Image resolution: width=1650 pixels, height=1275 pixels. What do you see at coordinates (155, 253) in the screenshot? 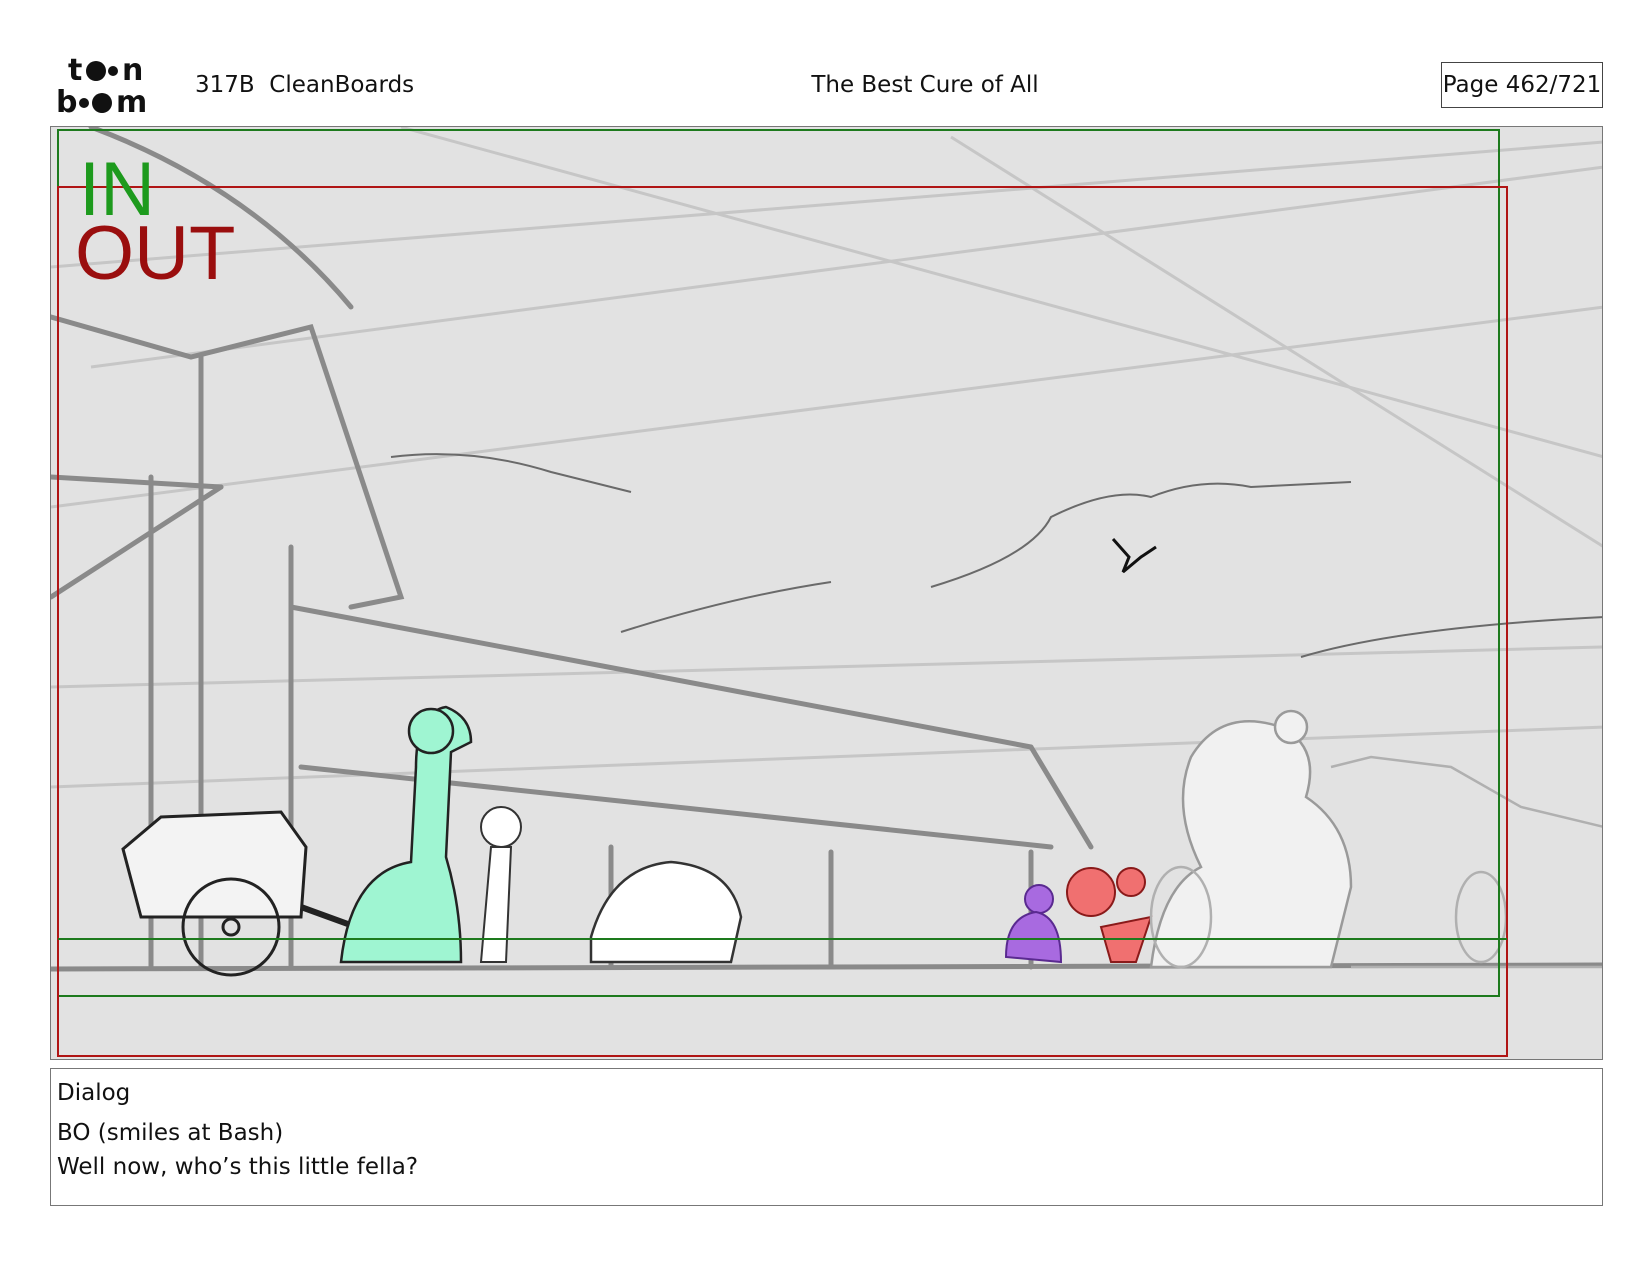
I see `out-frame-label: OUT` at bounding box center [155, 253].